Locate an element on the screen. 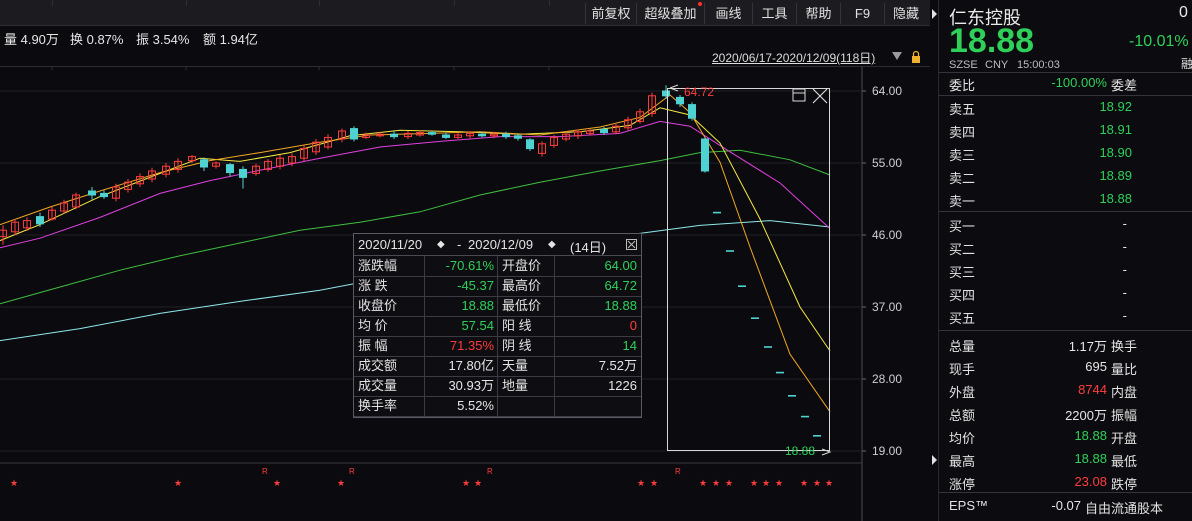 The width and height of the screenshot is (1192, 521). end-step-icon: ◆ is located at coordinates (552, 244).